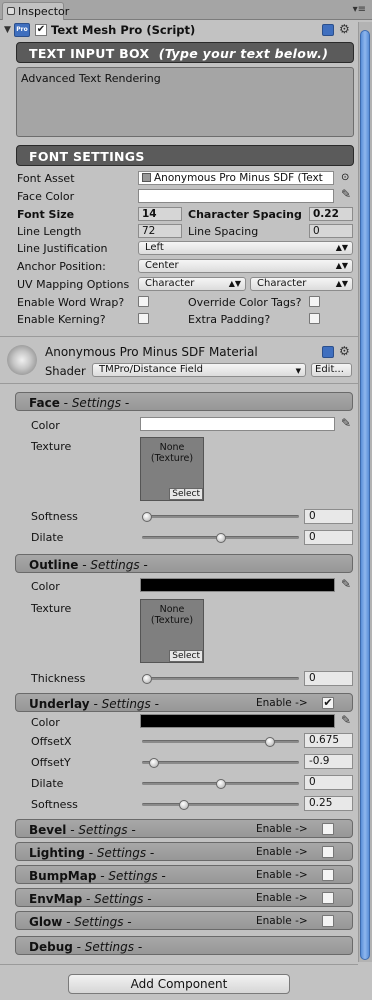  Describe the element at coordinates (328, 516) in the screenshot. I see `face-softness-field: 0` at that location.